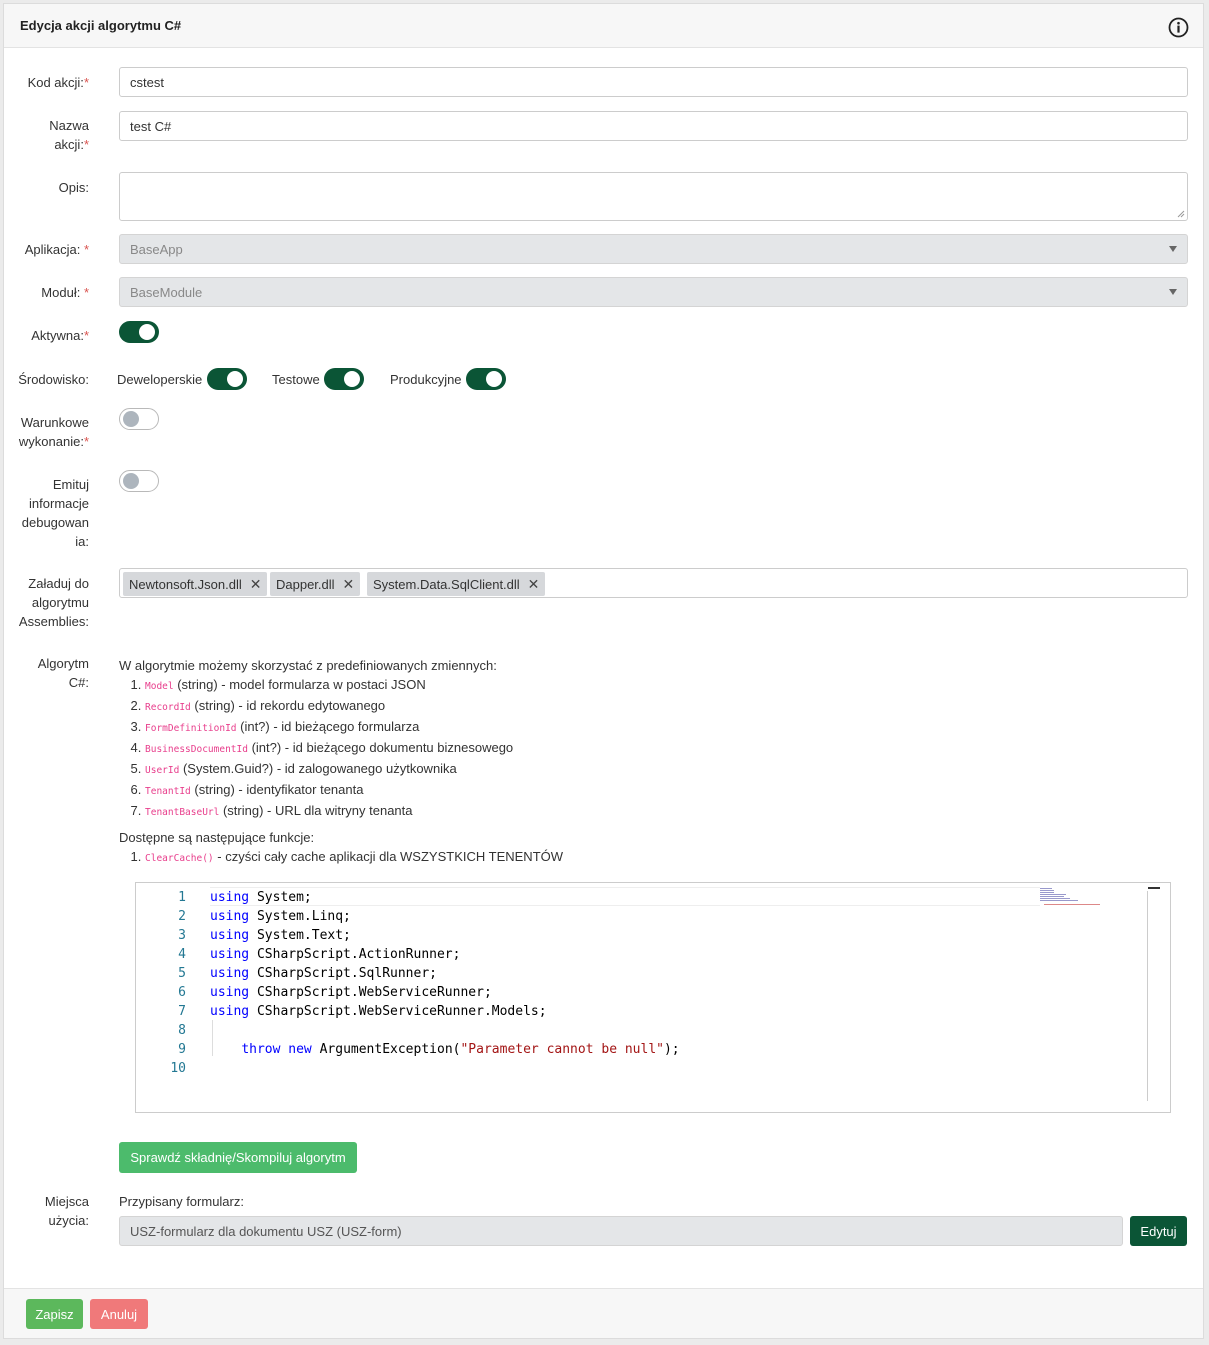 The width and height of the screenshot is (1209, 1345). What do you see at coordinates (486, 379) in the screenshot?
I see `env-toggle-produkcyjne` at bounding box center [486, 379].